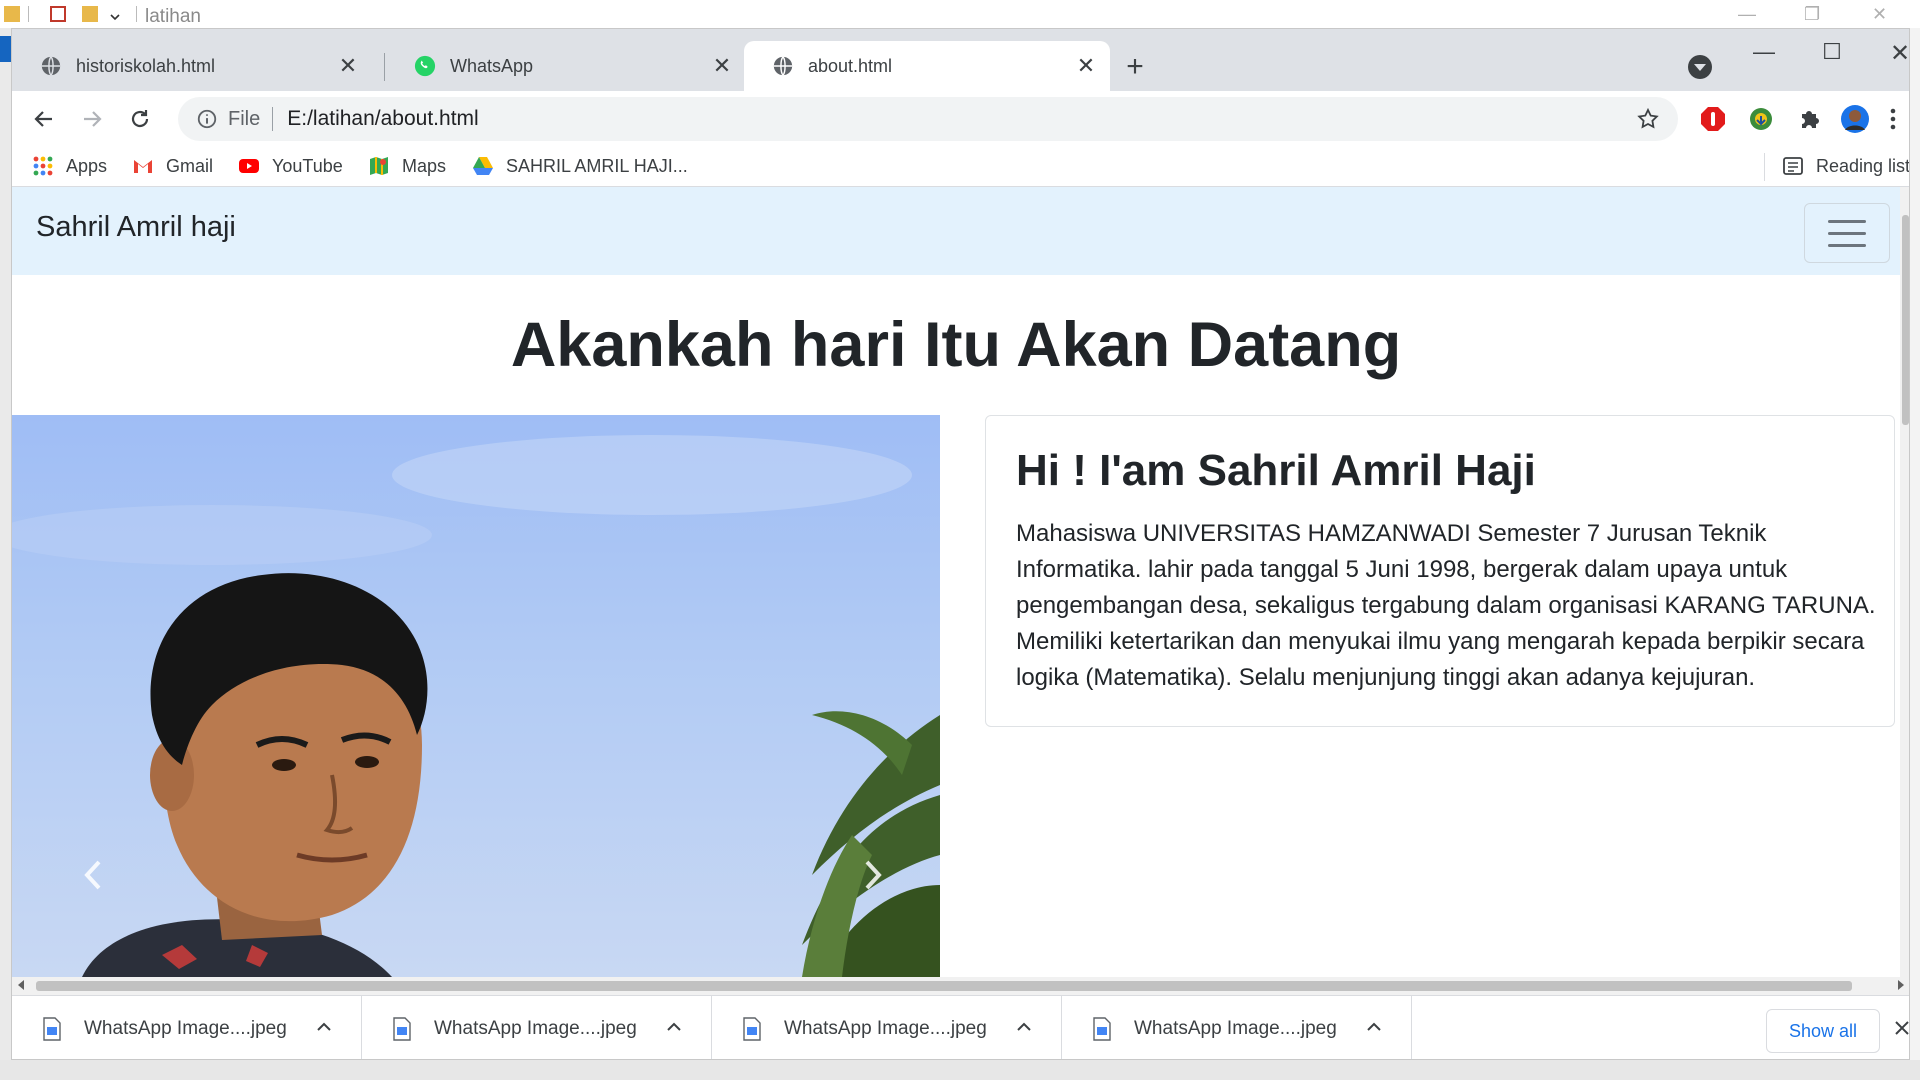 The image size is (1920, 1080). What do you see at coordinates (244, 119) in the screenshot?
I see `site-info-label: File` at bounding box center [244, 119].